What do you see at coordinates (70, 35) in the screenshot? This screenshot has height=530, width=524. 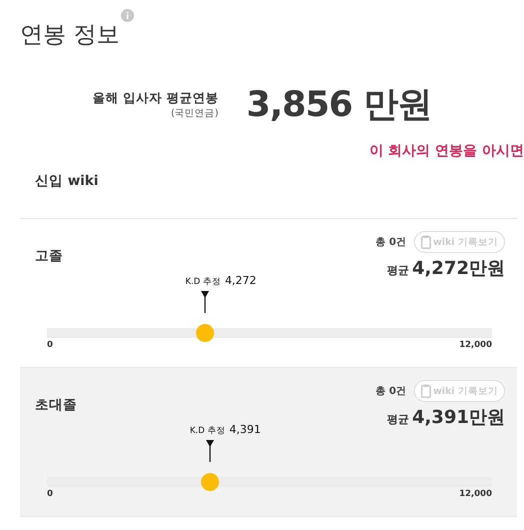 I see `page-title: 연봉 정보` at bounding box center [70, 35].